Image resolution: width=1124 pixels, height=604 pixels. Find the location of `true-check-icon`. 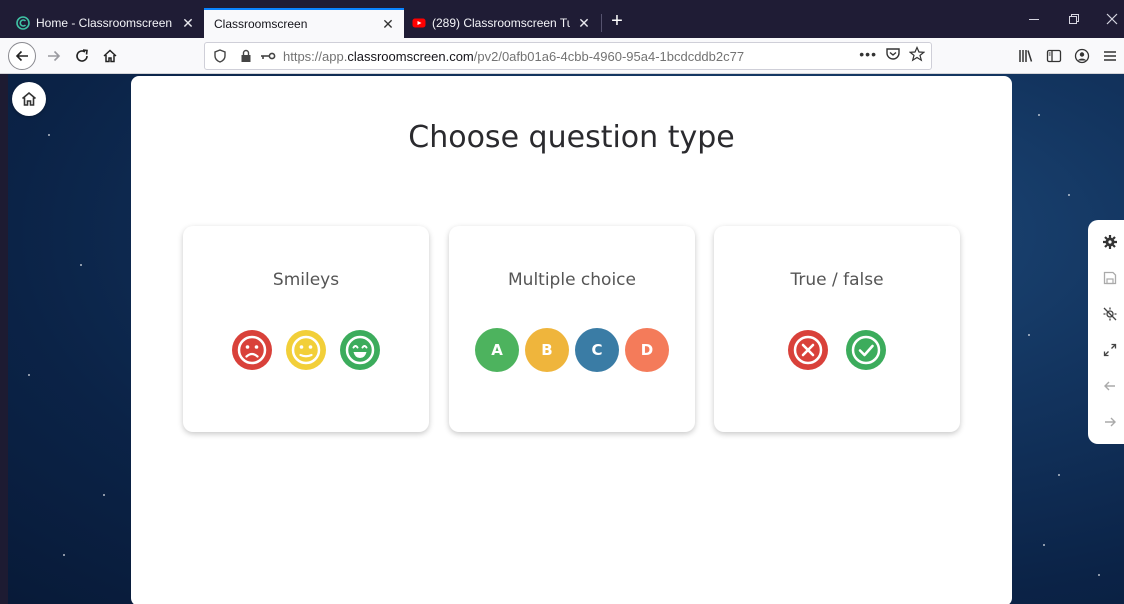

true-check-icon is located at coordinates (866, 350).